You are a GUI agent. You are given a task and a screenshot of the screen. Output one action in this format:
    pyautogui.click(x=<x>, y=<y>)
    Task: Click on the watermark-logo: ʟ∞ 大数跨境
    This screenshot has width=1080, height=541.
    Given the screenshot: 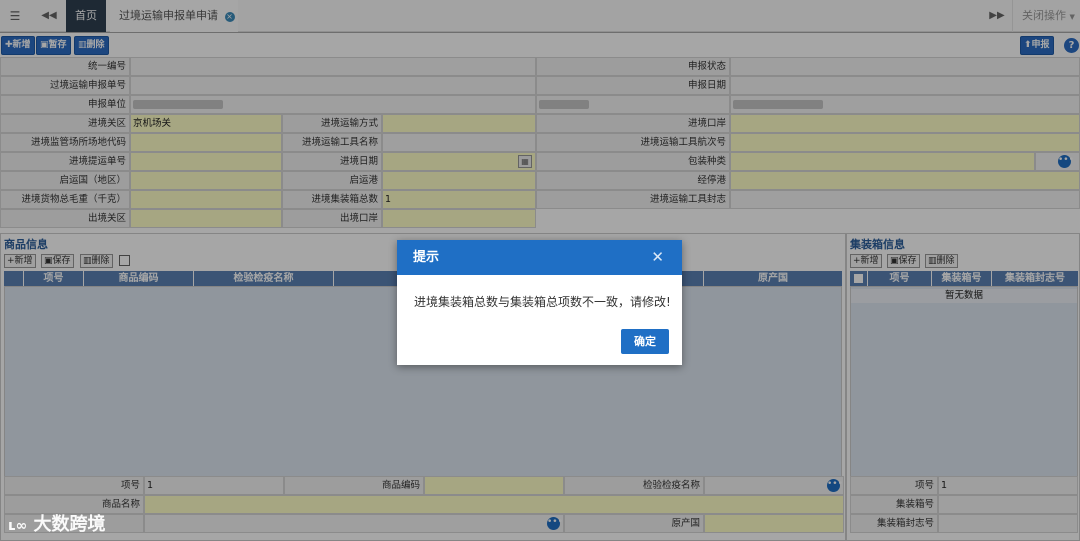 What is the action you would take?
    pyautogui.click(x=57, y=523)
    